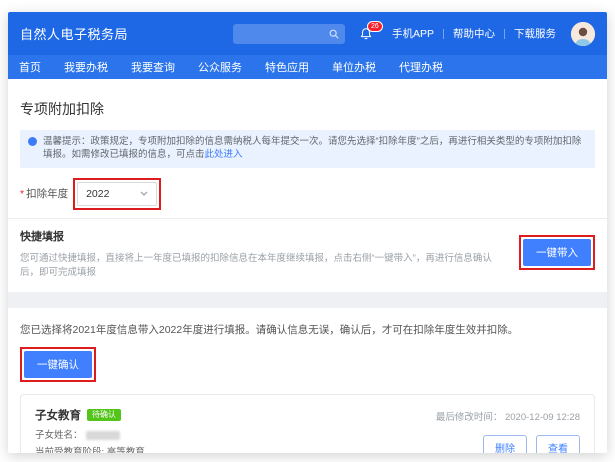  What do you see at coordinates (86, 67) in the screenshot?
I see `nav-item-tax-handling: 我要办税` at bounding box center [86, 67].